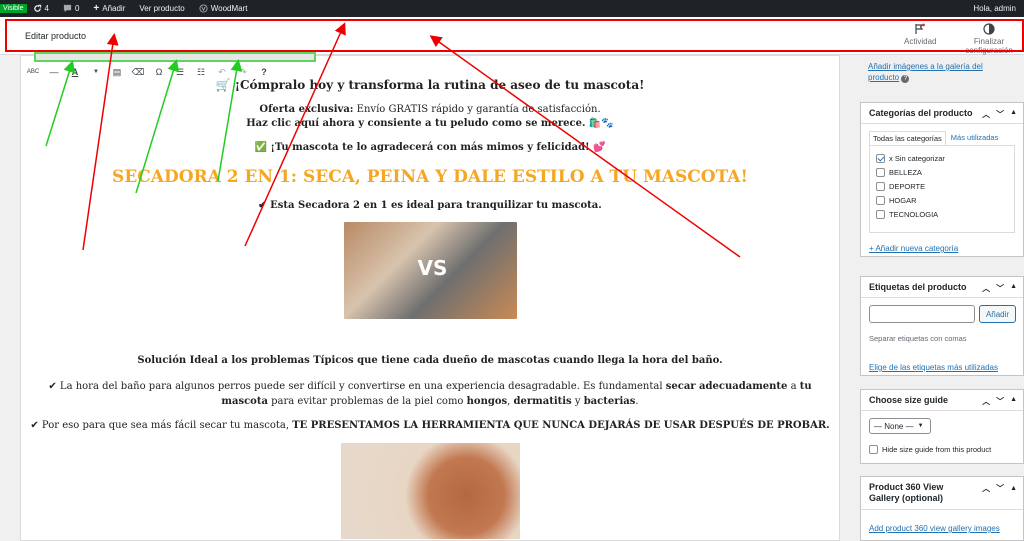 The height and width of the screenshot is (541, 1024). I want to click on hide-size-guide-row: Hide size guide from this product, so click(930, 449).